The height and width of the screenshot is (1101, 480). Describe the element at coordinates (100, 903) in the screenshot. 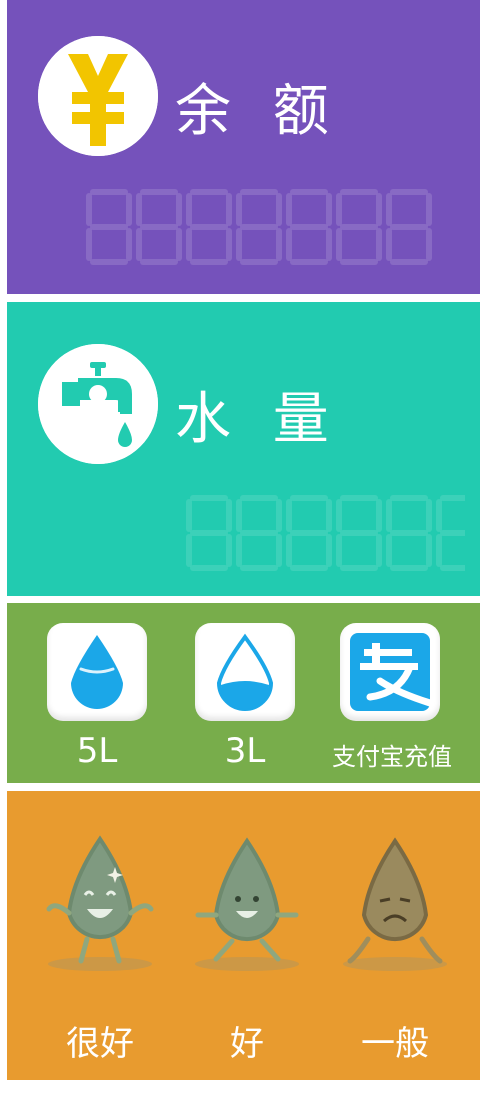

I see `happy-drop-icon` at that location.